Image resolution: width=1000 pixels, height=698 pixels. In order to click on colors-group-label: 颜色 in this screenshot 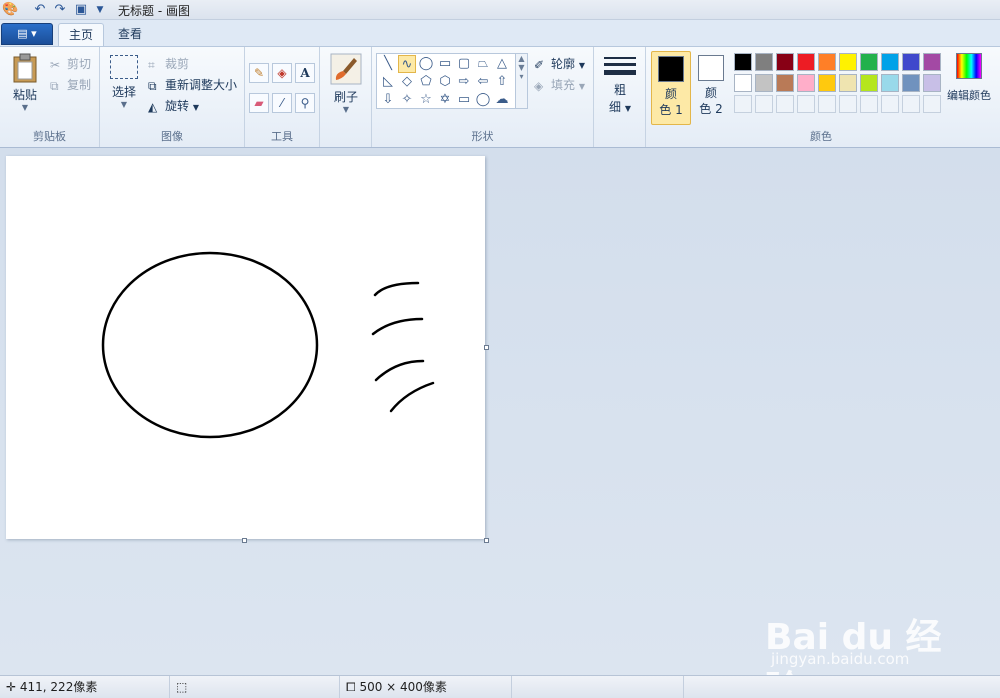, I will do `click(821, 136)`.